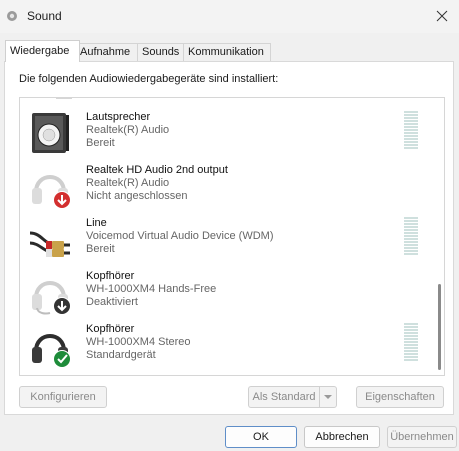  Describe the element at coordinates (64, 98) in the screenshot. I see `partial-device-icon` at that location.